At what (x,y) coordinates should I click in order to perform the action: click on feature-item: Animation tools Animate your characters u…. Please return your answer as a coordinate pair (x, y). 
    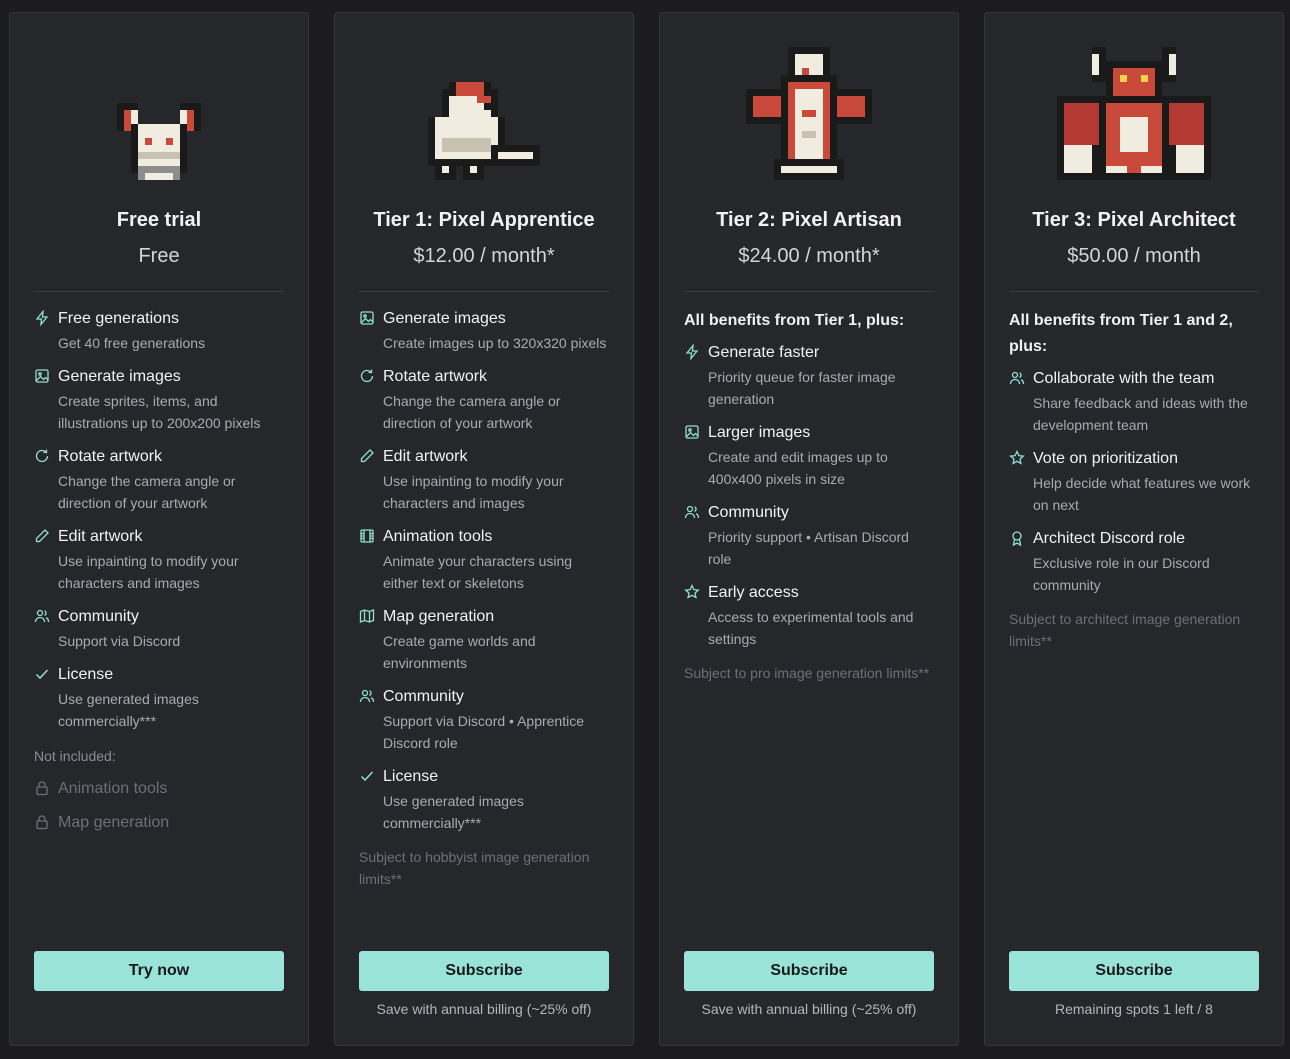
    Looking at the image, I should click on (484, 560).